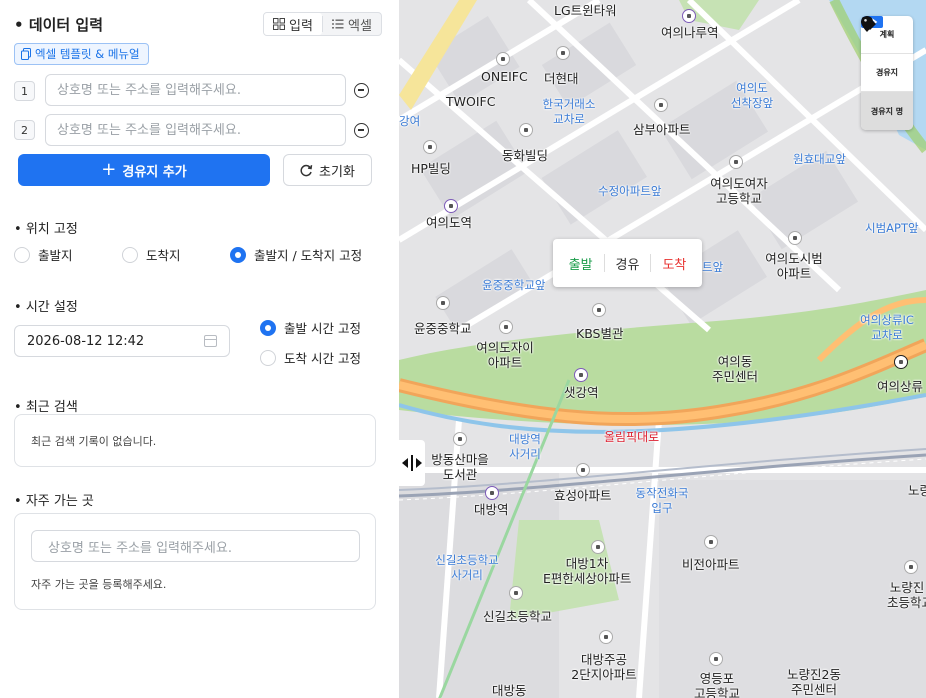 The image size is (926, 698). Describe the element at coordinates (360, 26) in the screenshot. I see `mode-excel-label: 엑셀` at that location.